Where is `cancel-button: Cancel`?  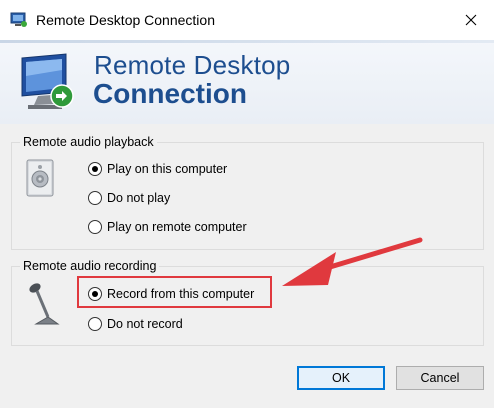 cancel-button: Cancel is located at coordinates (440, 378).